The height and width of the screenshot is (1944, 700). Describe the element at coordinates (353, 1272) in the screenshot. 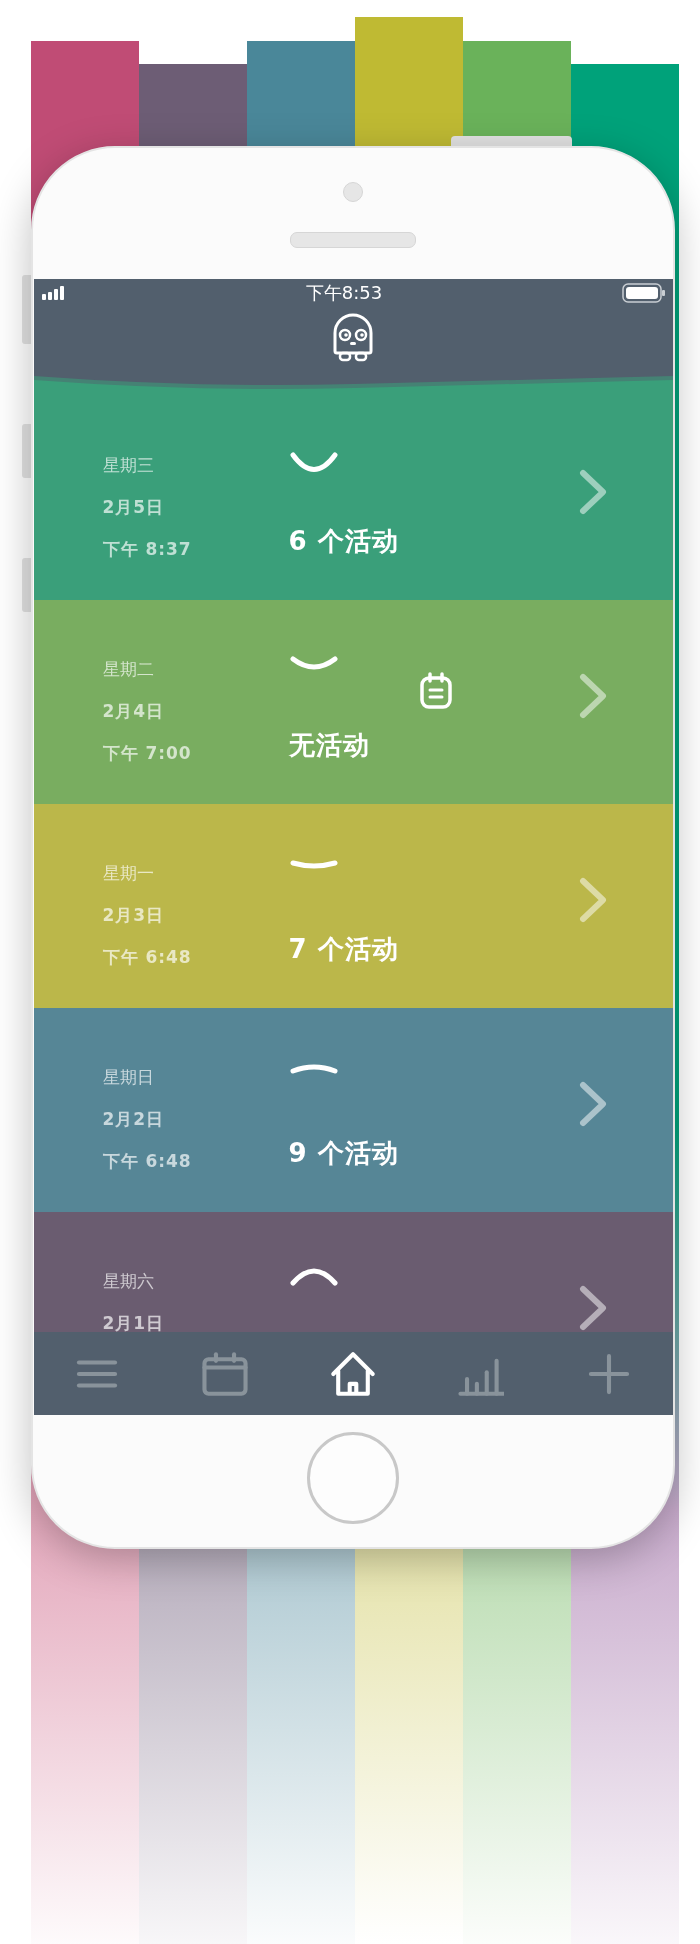

I see `day-row: 星期六 2月1日` at that location.